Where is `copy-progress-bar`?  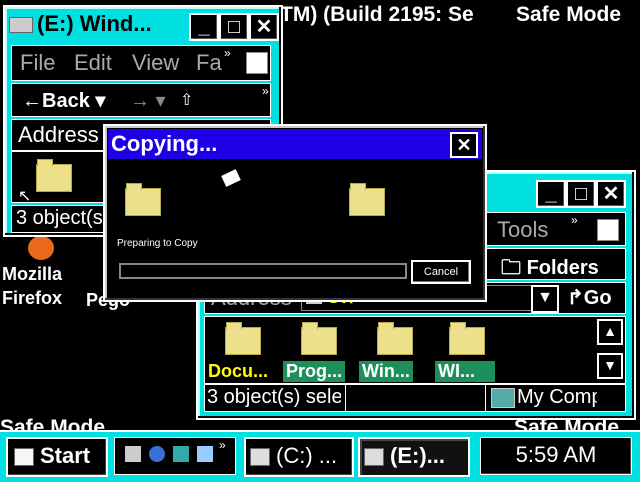 copy-progress-bar is located at coordinates (263, 271).